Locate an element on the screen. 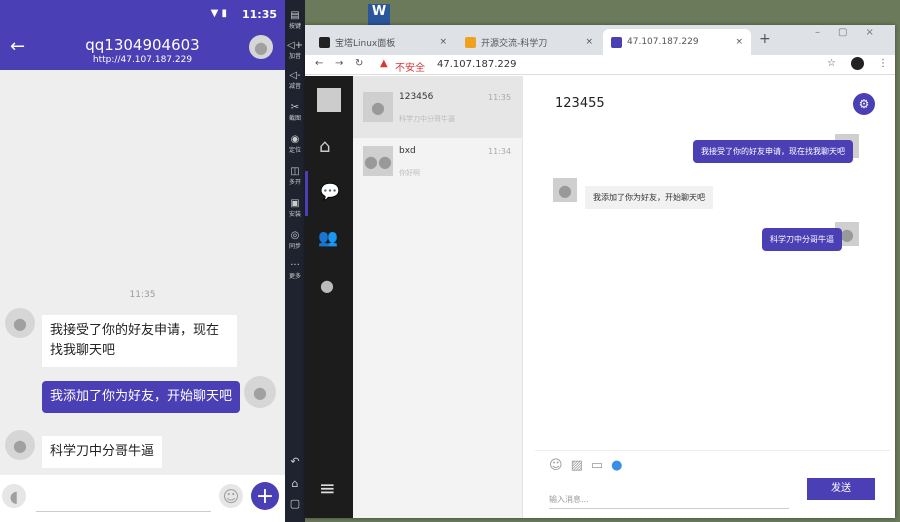  reload-icon: ↻ is located at coordinates (359, 63).